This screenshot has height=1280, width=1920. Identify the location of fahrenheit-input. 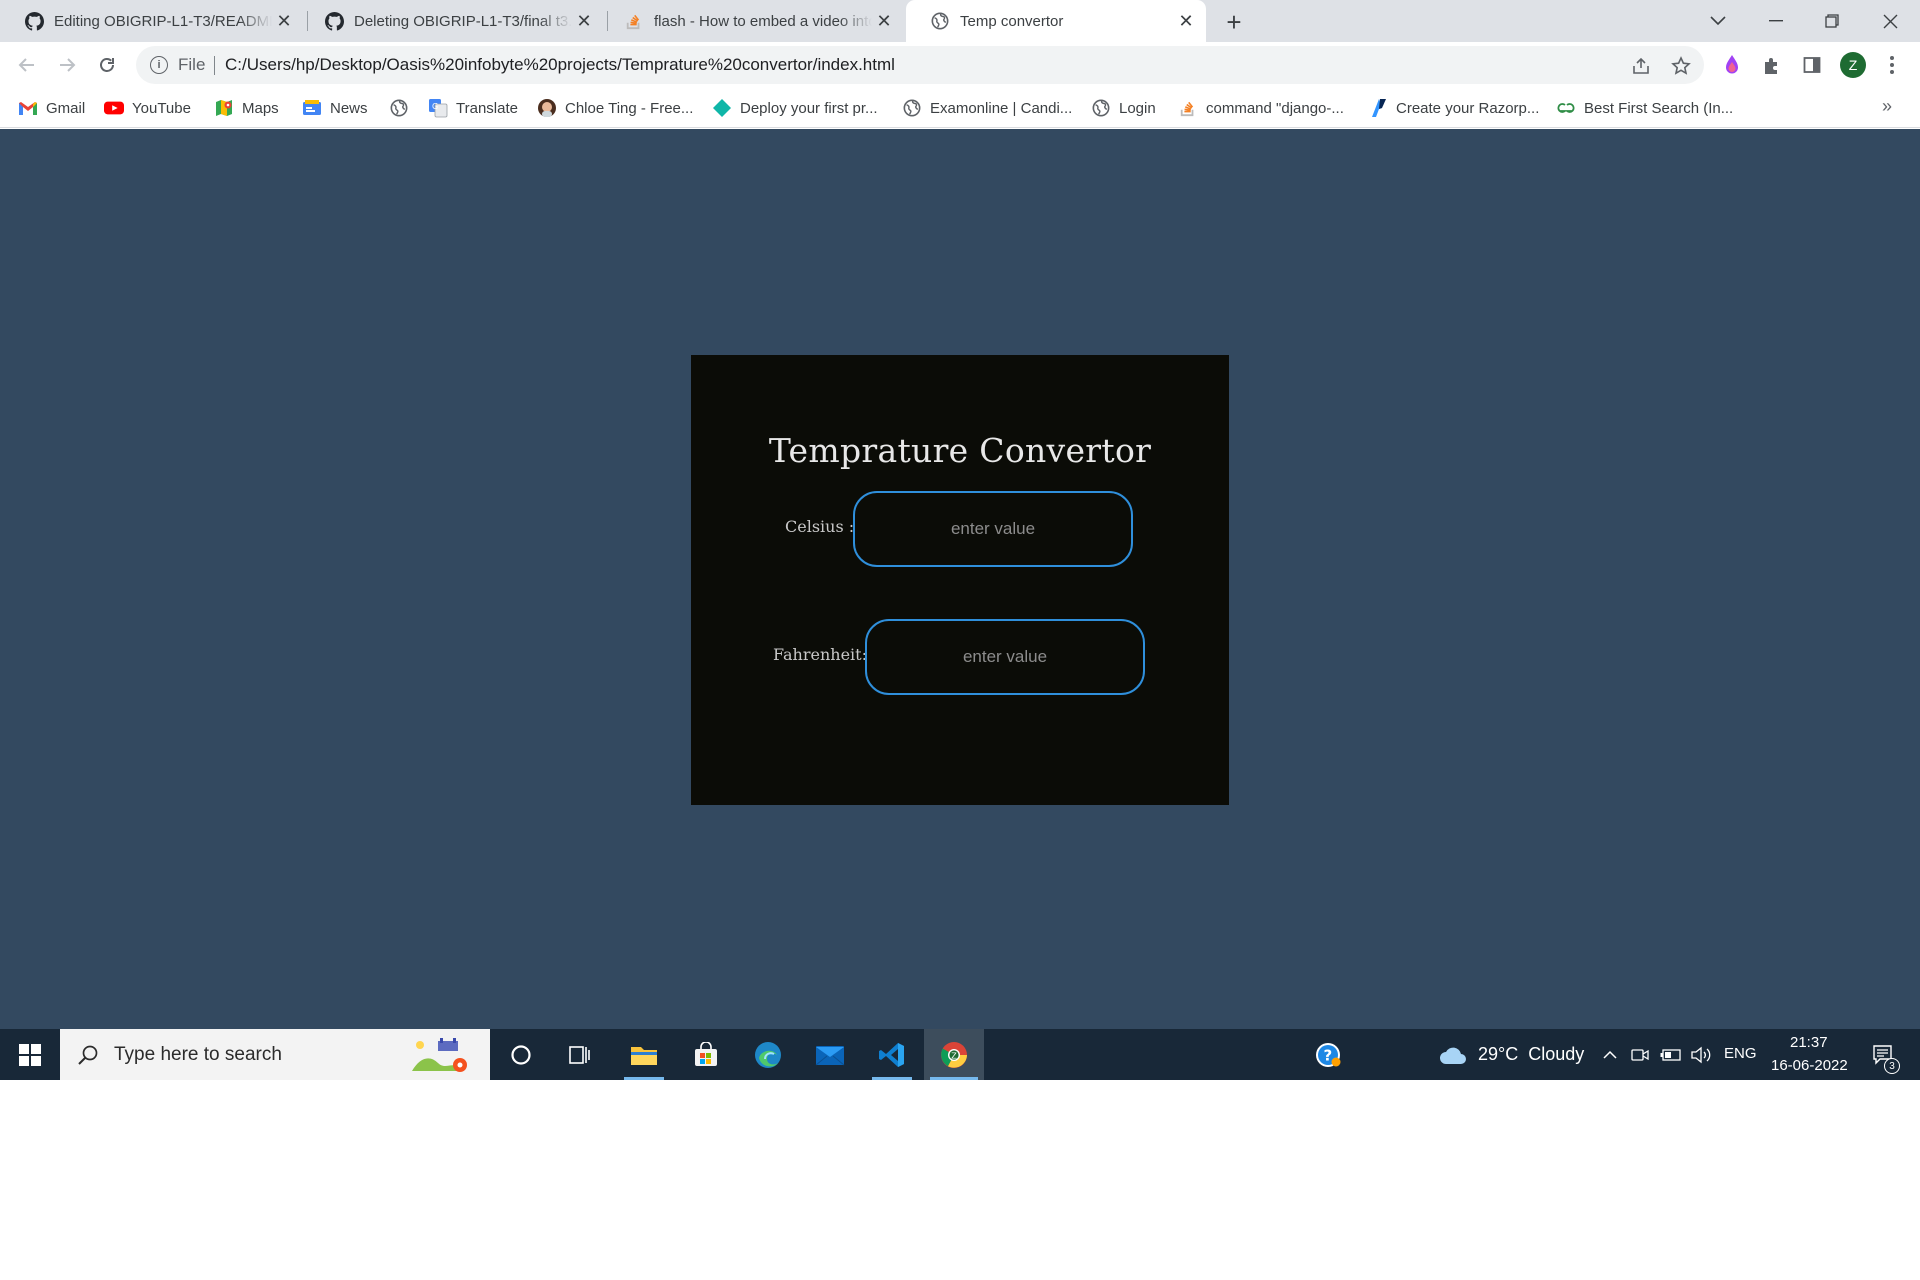
(1005, 657).